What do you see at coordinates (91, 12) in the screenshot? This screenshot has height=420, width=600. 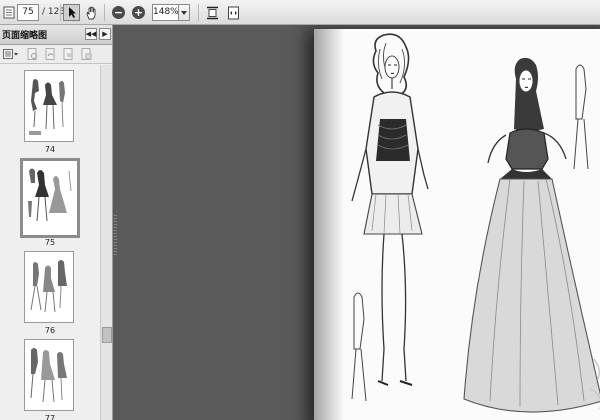 I see `hand-tool-icon` at bounding box center [91, 12].